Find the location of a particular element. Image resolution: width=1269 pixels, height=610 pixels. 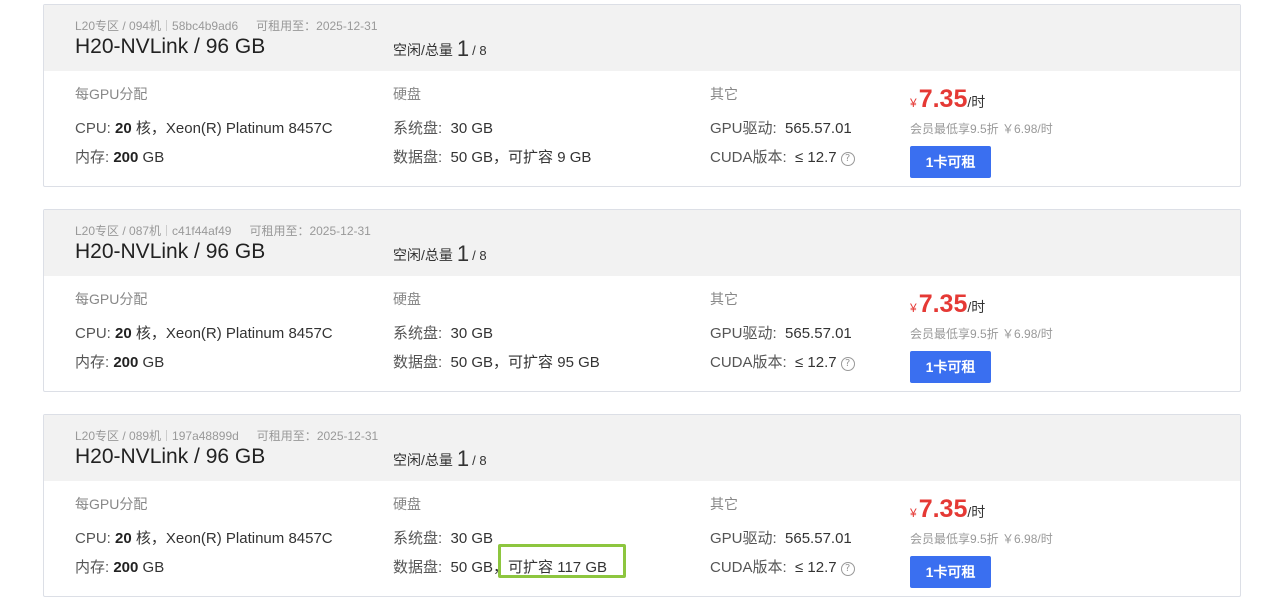

driver-value: 565.57.01 is located at coordinates (818, 128).